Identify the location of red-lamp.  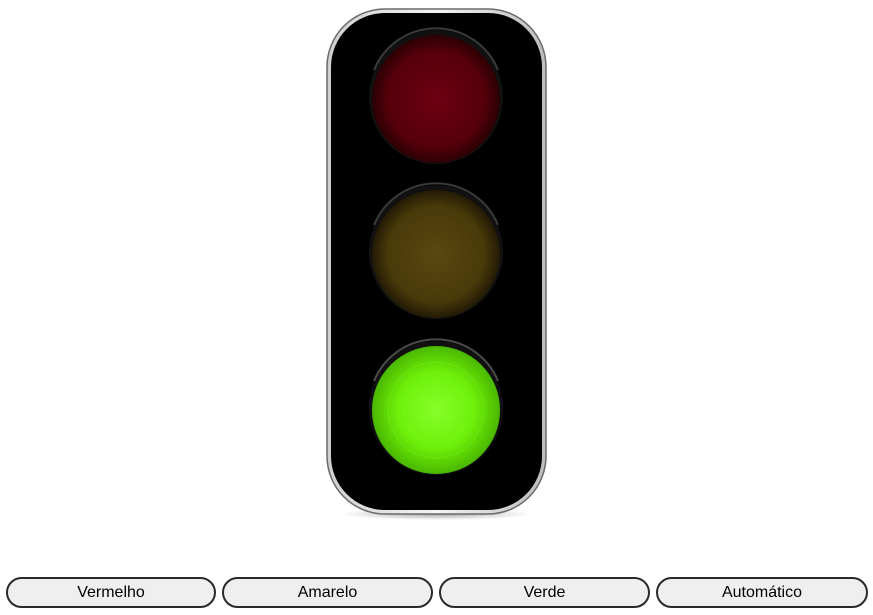
(436, 95).